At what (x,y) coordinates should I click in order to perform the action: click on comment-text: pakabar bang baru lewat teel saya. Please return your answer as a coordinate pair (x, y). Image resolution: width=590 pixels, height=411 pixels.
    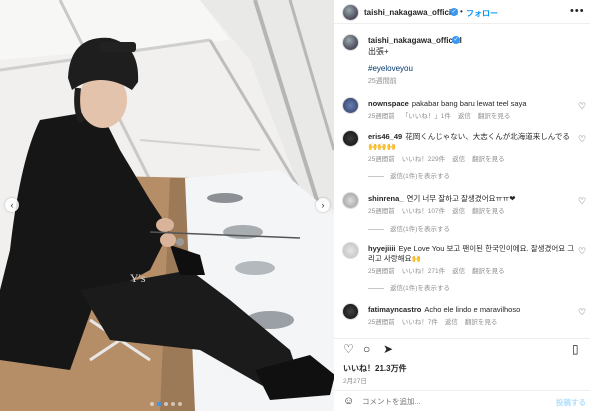
    Looking at the image, I should click on (469, 103).